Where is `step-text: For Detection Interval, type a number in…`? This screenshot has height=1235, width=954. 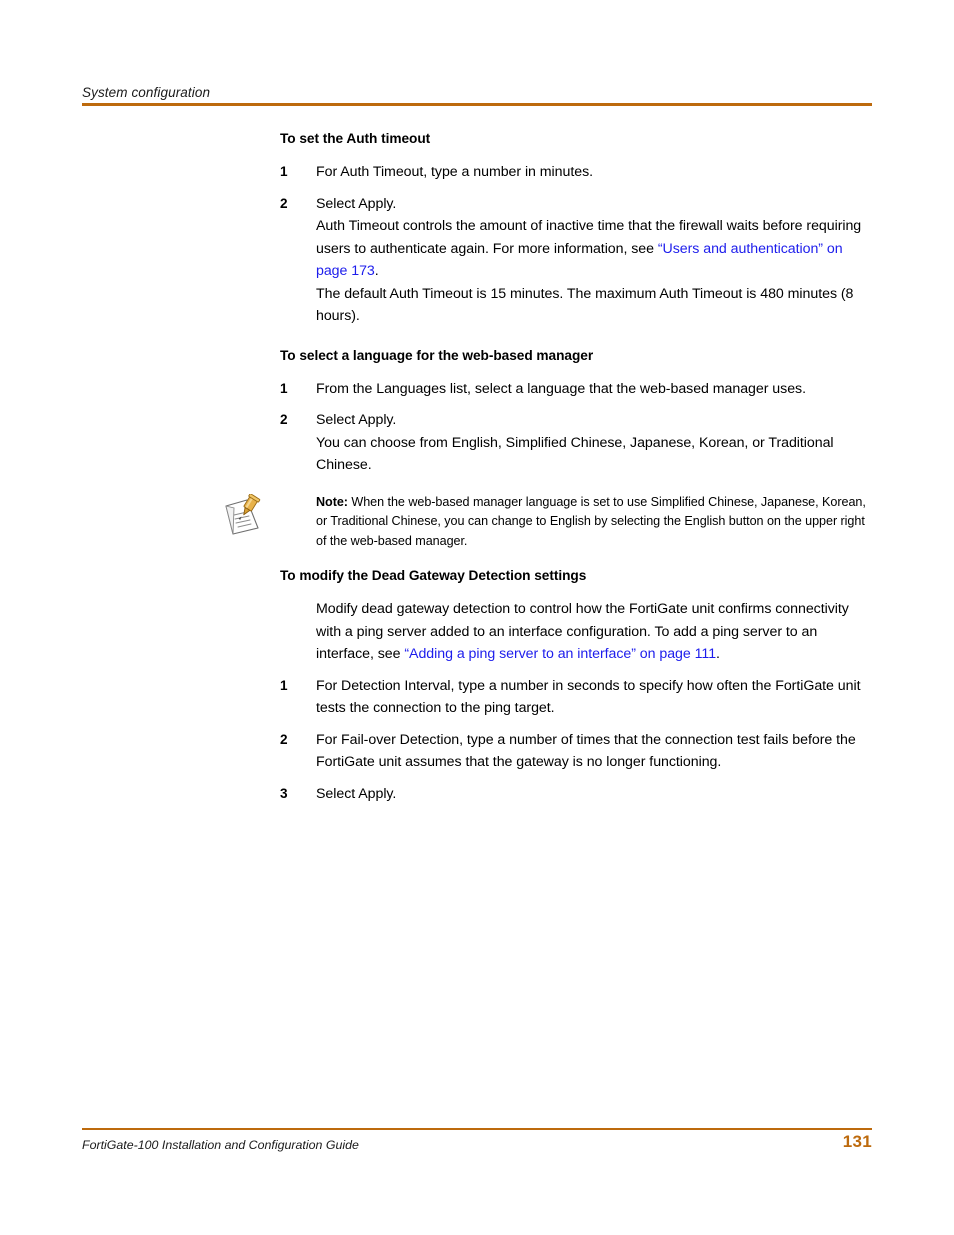
step-text: For Detection Interval, type a number in… is located at coordinates (588, 697).